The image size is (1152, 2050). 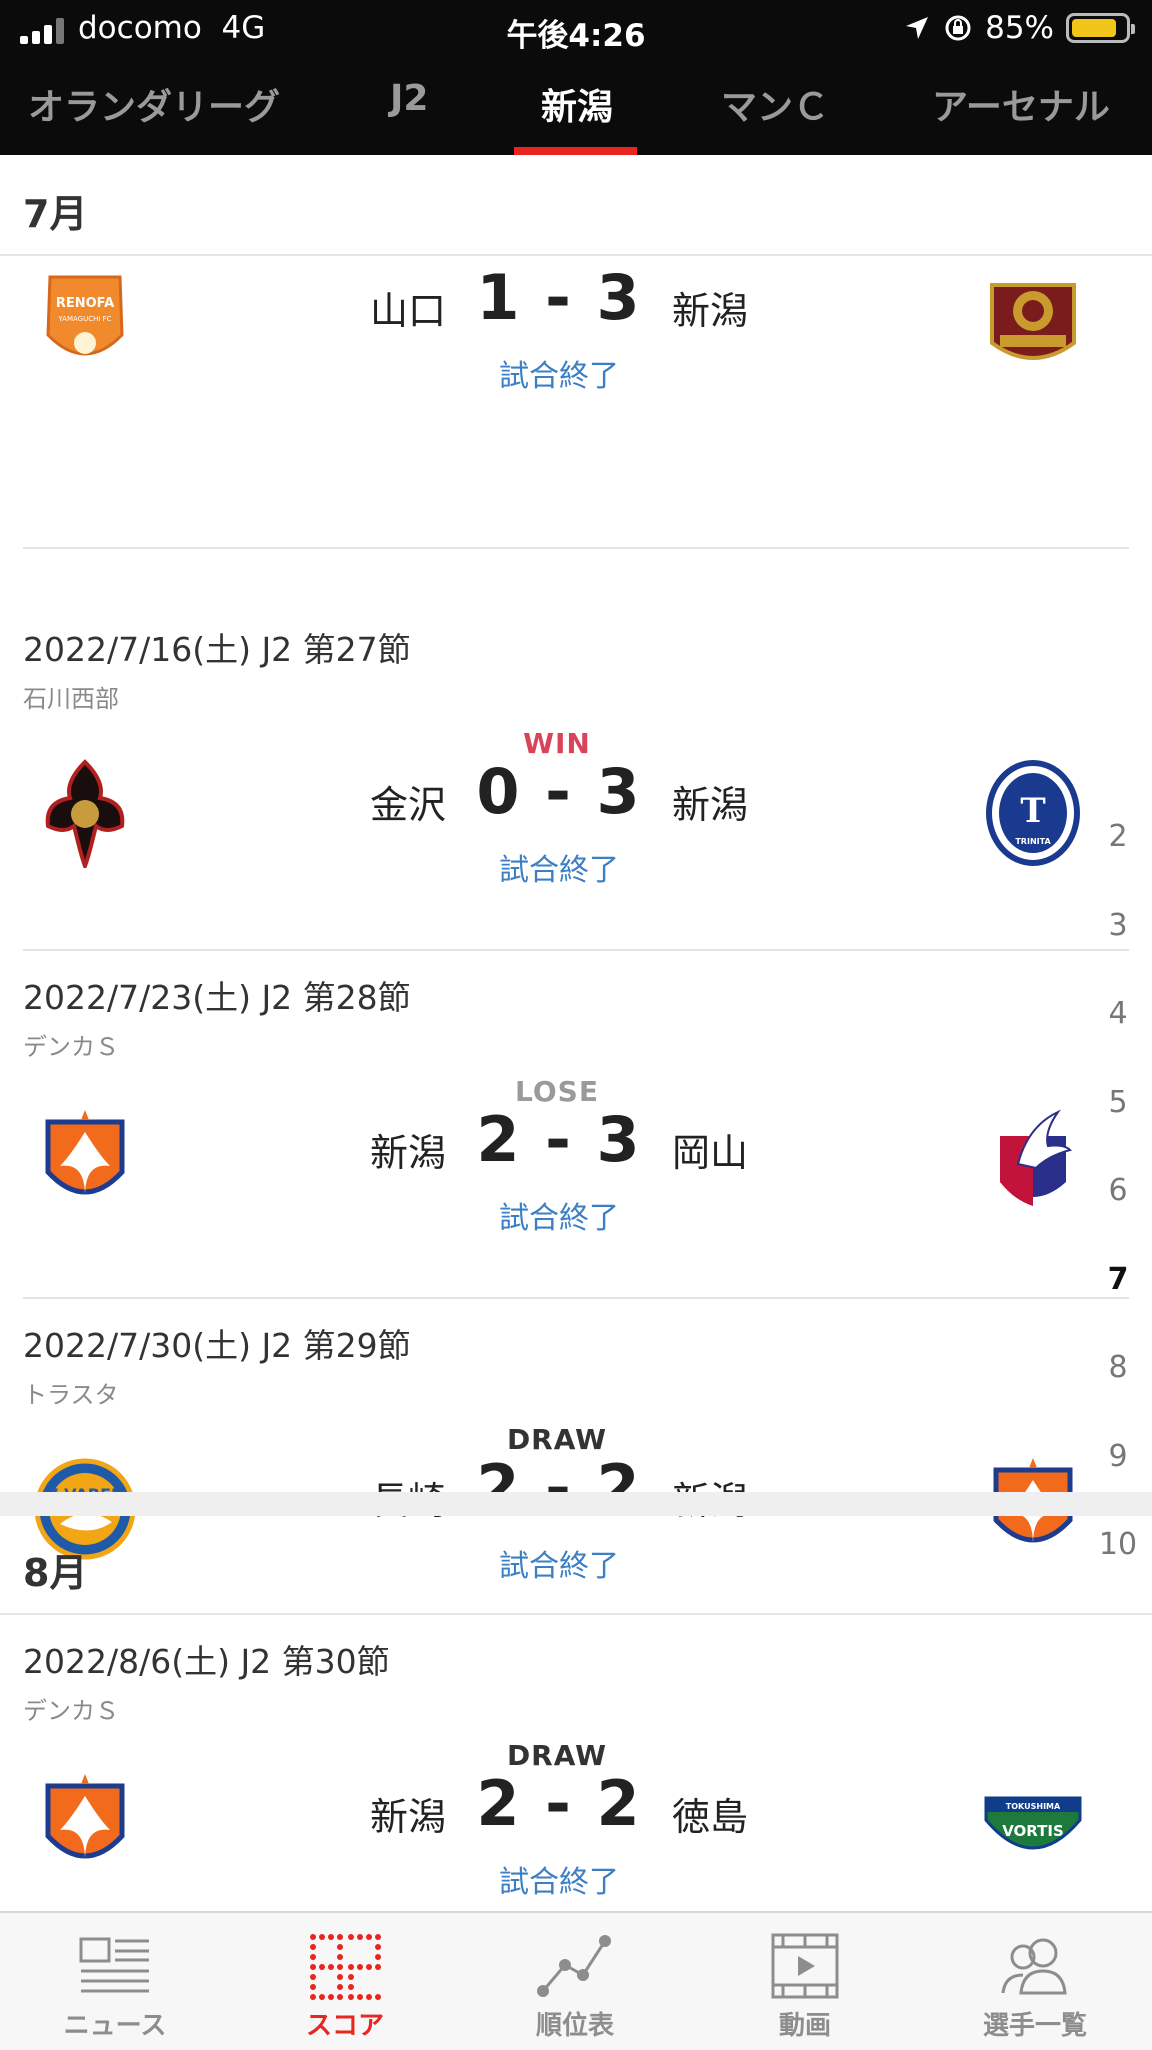 What do you see at coordinates (114, 1965) in the screenshot?
I see `news-icon` at bounding box center [114, 1965].